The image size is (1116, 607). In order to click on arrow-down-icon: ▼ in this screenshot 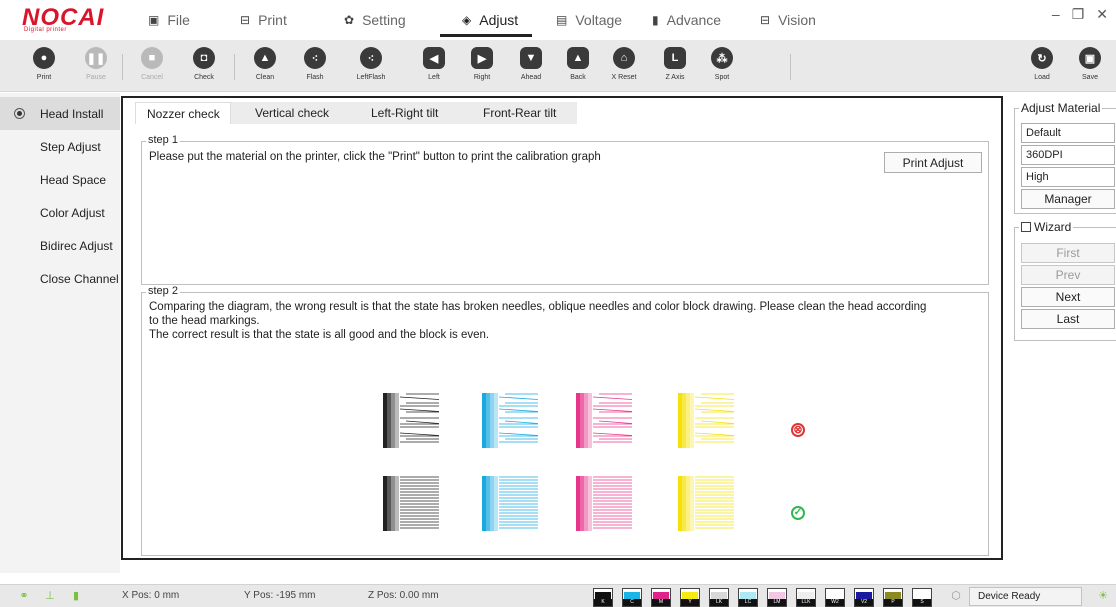, I will do `click(531, 58)`.